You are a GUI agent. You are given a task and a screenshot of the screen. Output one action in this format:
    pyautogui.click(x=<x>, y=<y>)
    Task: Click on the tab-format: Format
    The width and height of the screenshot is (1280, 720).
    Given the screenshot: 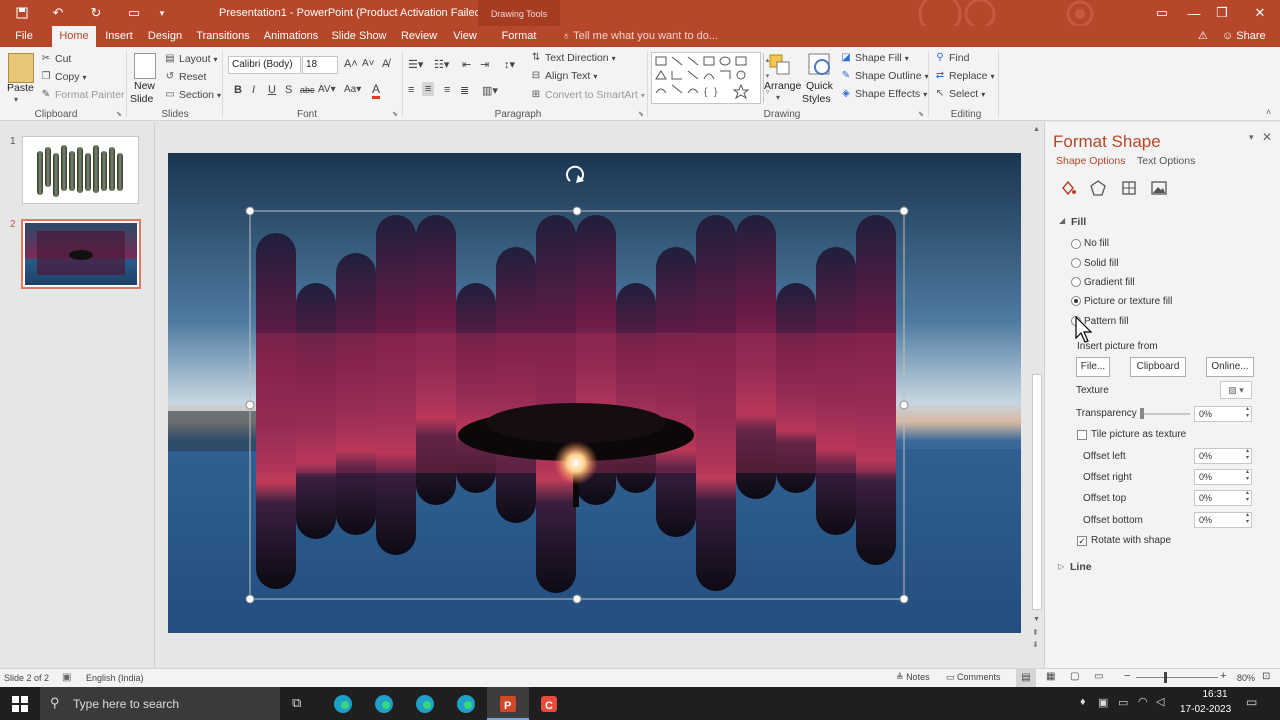 What is the action you would take?
    pyautogui.click(x=519, y=36)
    